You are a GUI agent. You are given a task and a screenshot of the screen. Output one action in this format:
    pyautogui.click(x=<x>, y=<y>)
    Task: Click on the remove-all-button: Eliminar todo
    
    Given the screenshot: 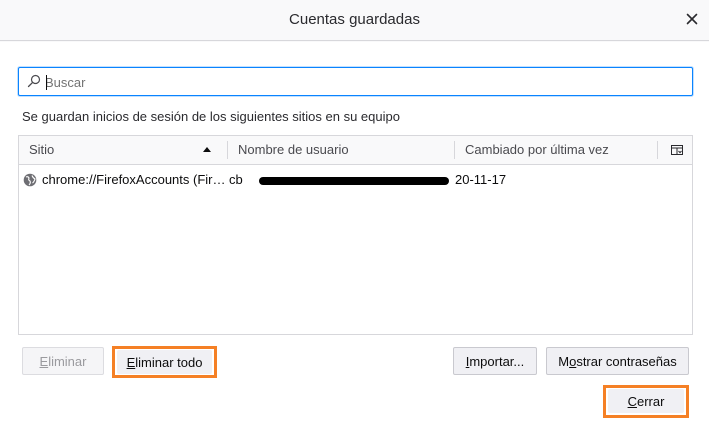 What is the action you would take?
    pyautogui.click(x=164, y=362)
    